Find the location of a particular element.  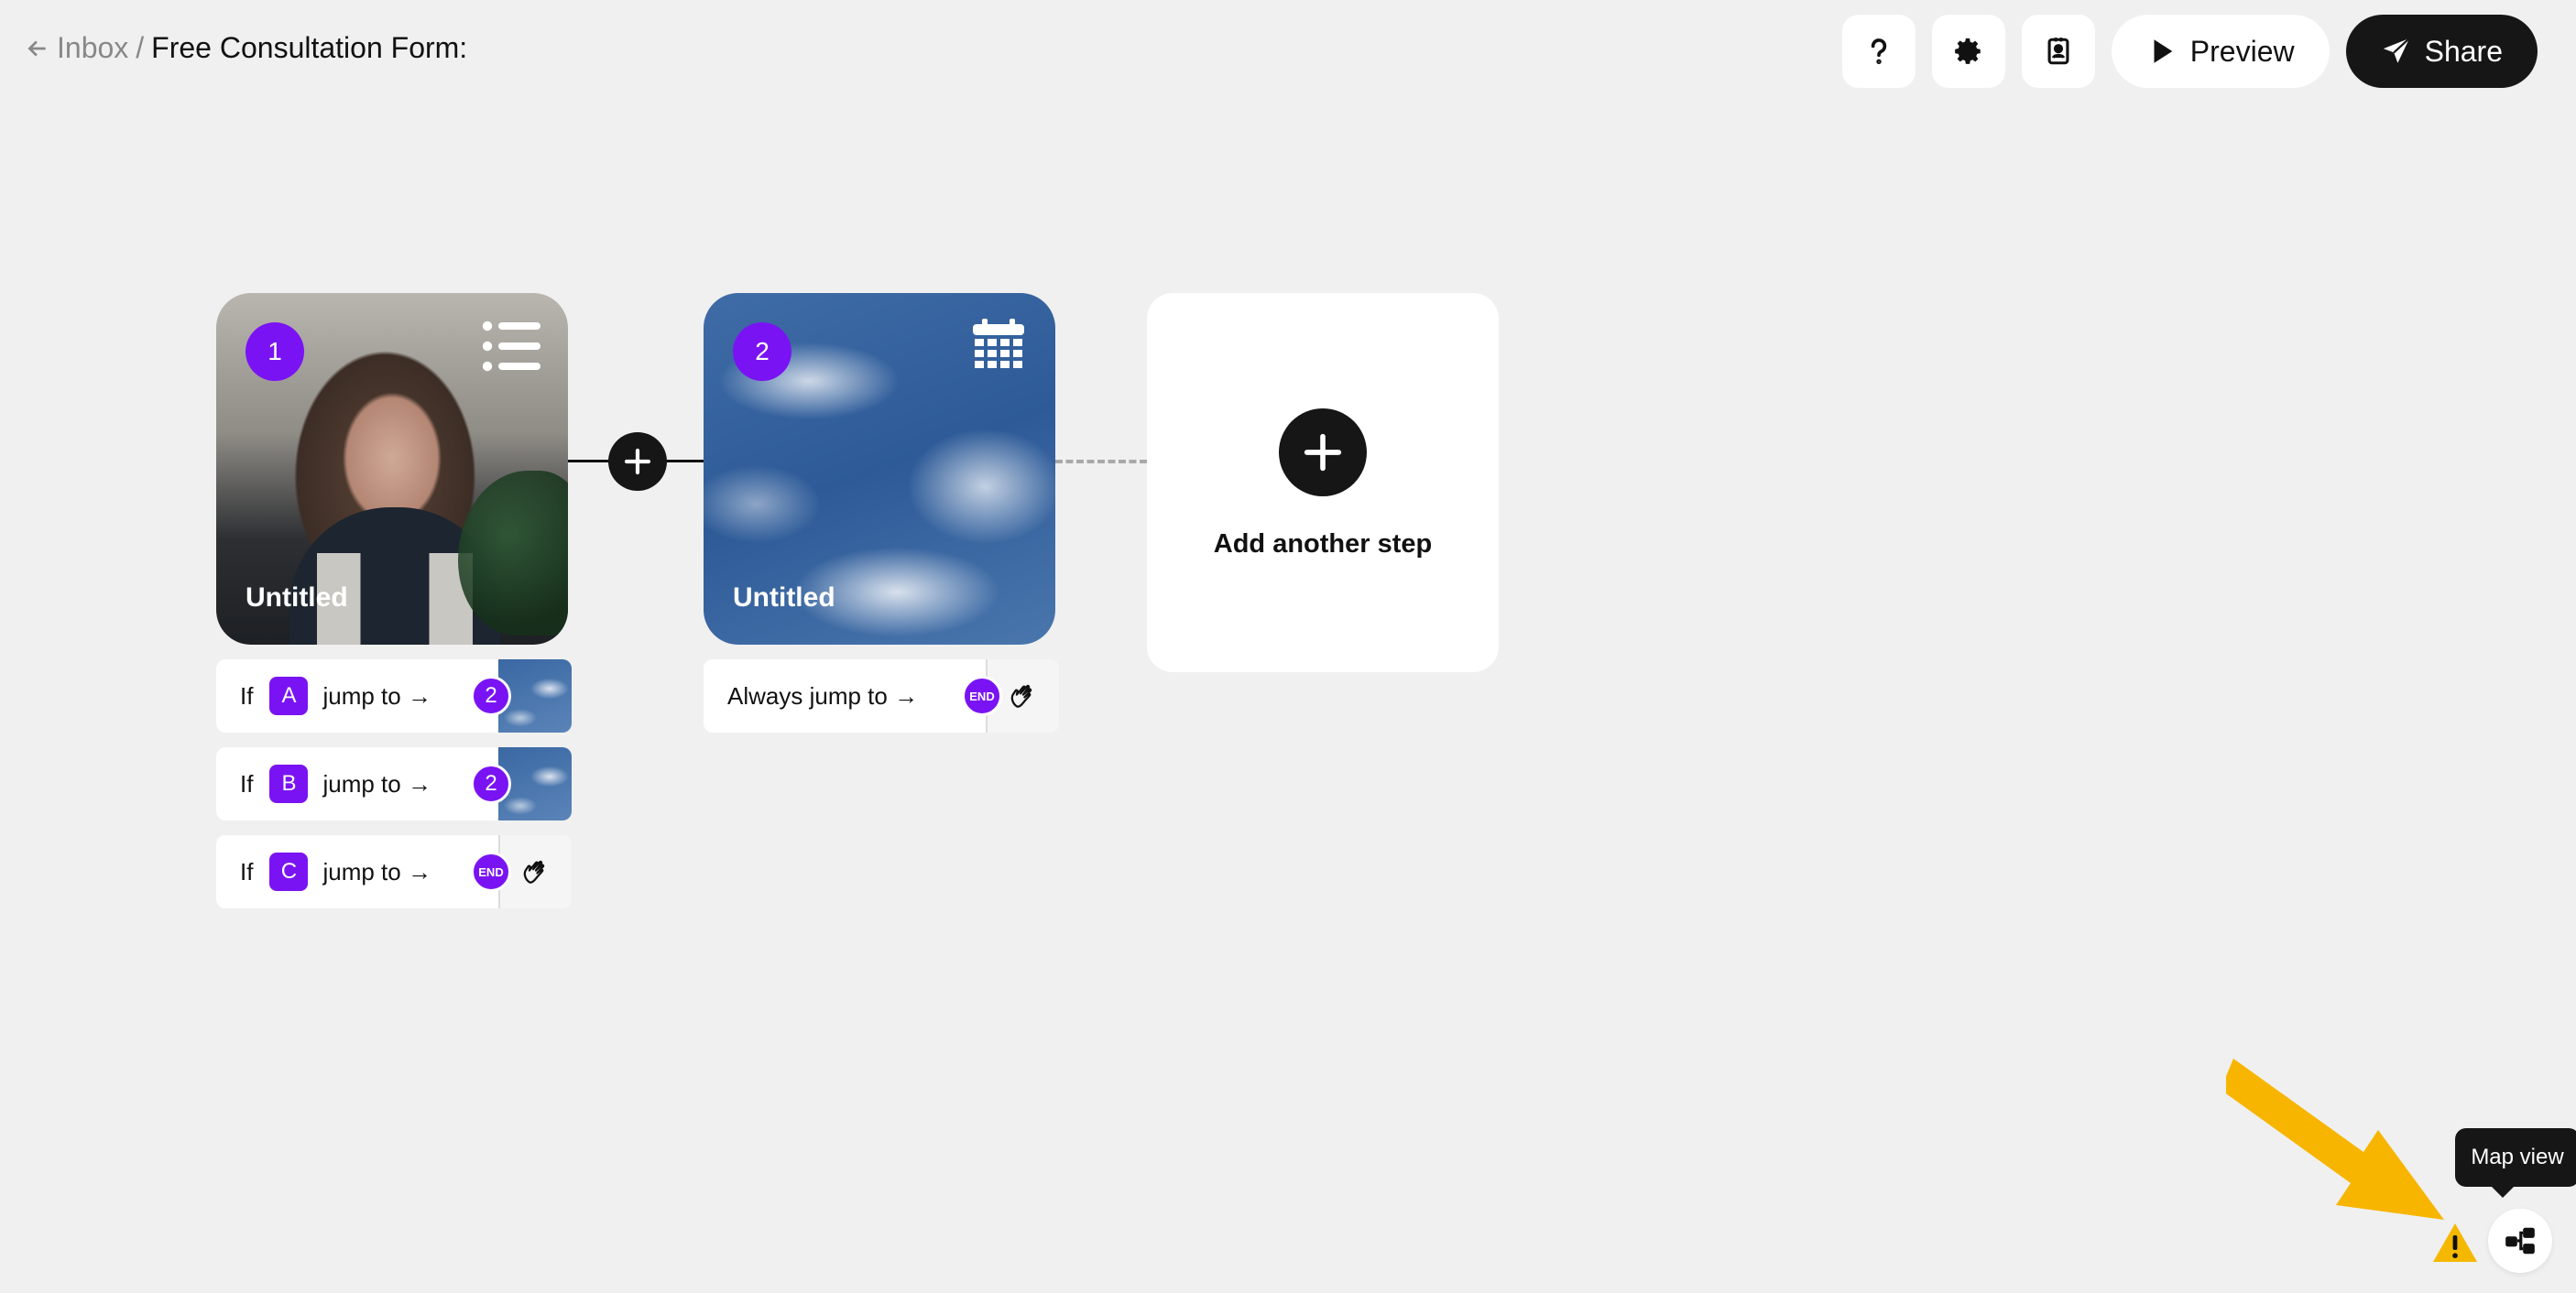

gear-icon is located at coordinates (1968, 51).